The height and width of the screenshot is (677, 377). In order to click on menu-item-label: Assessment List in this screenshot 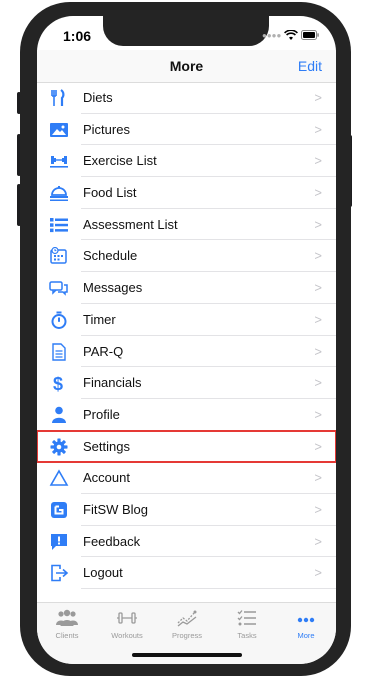, I will do `click(130, 224)`.